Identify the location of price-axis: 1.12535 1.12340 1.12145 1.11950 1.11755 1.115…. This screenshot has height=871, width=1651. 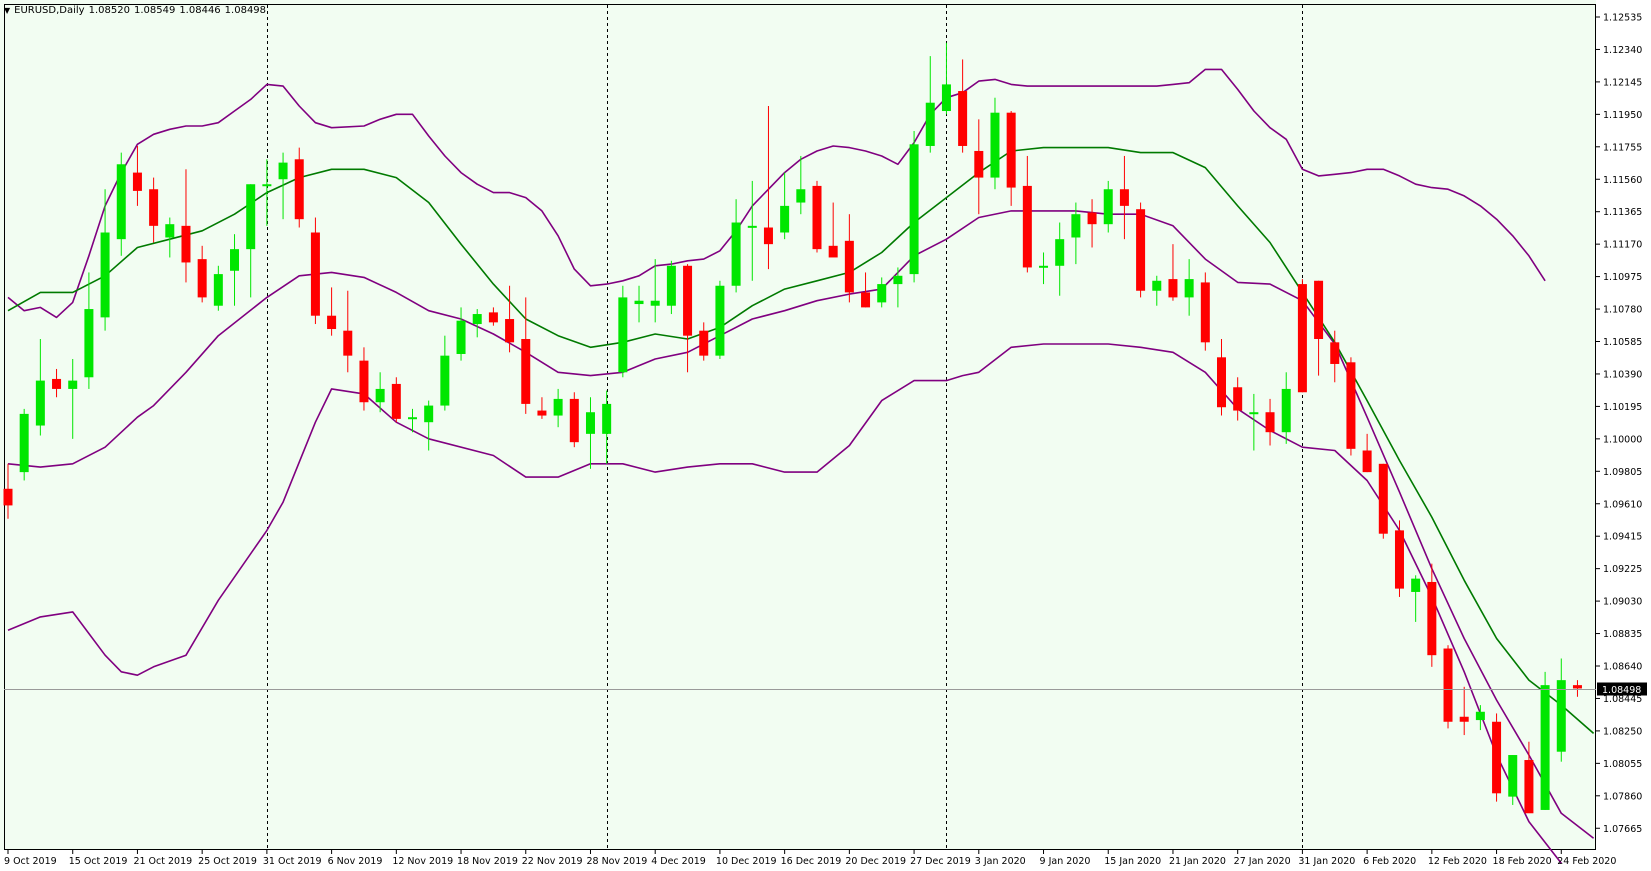
(1621, 424).